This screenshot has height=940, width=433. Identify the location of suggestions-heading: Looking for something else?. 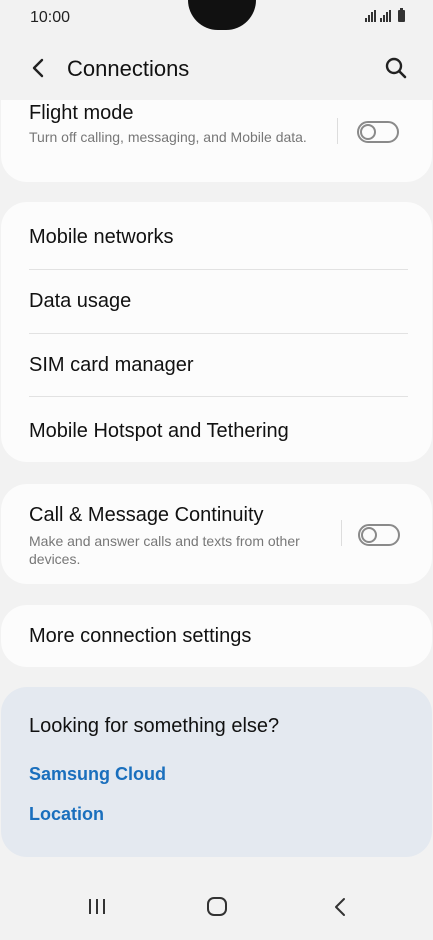
(154, 726).